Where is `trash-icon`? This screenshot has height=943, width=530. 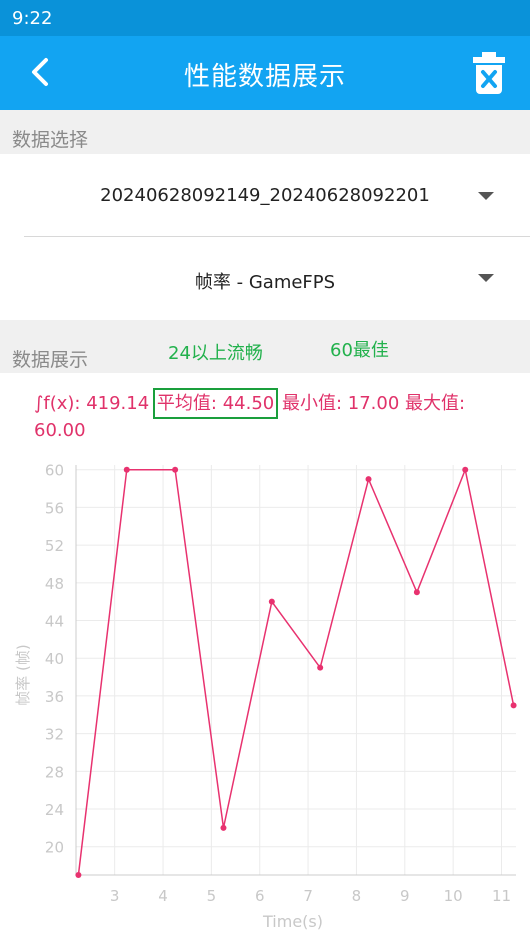
trash-icon is located at coordinates (489, 73).